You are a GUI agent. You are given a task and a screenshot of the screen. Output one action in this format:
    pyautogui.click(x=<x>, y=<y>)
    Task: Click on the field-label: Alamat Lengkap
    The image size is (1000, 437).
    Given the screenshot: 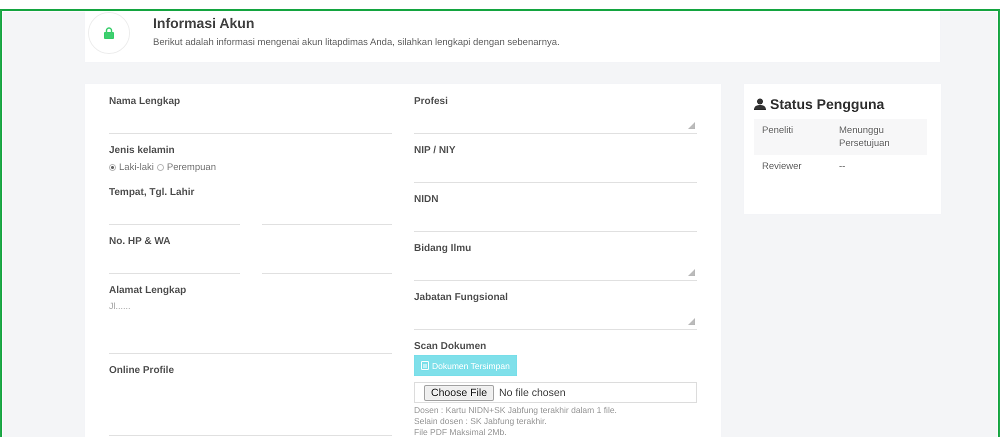 What is the action you would take?
    pyautogui.click(x=148, y=291)
    